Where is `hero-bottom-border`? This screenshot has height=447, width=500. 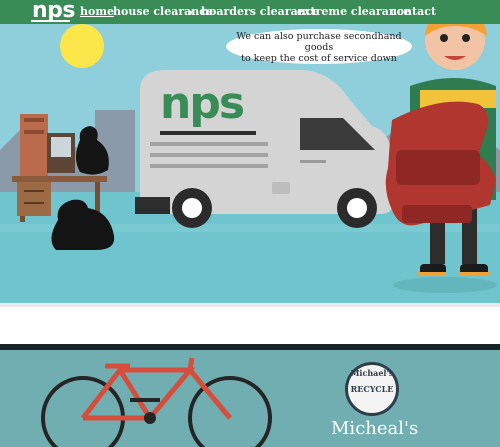 hero-bottom-border is located at coordinates (250, 305).